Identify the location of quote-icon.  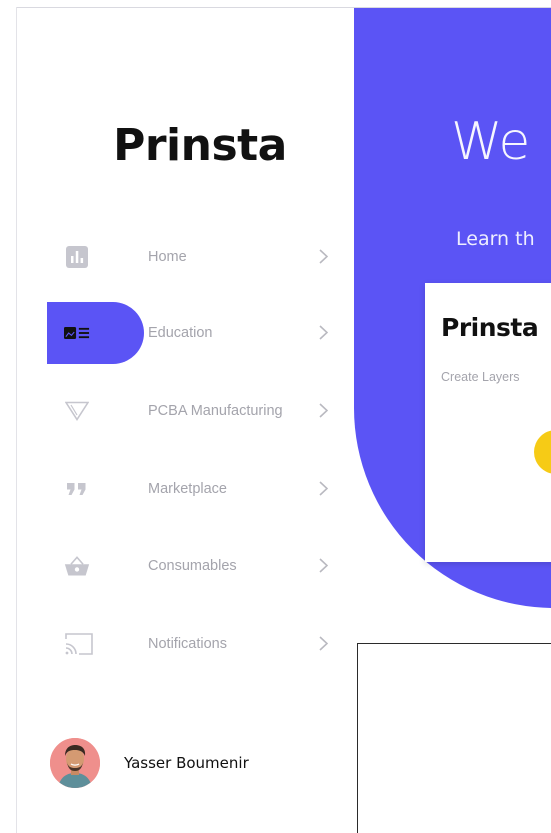
(77, 489).